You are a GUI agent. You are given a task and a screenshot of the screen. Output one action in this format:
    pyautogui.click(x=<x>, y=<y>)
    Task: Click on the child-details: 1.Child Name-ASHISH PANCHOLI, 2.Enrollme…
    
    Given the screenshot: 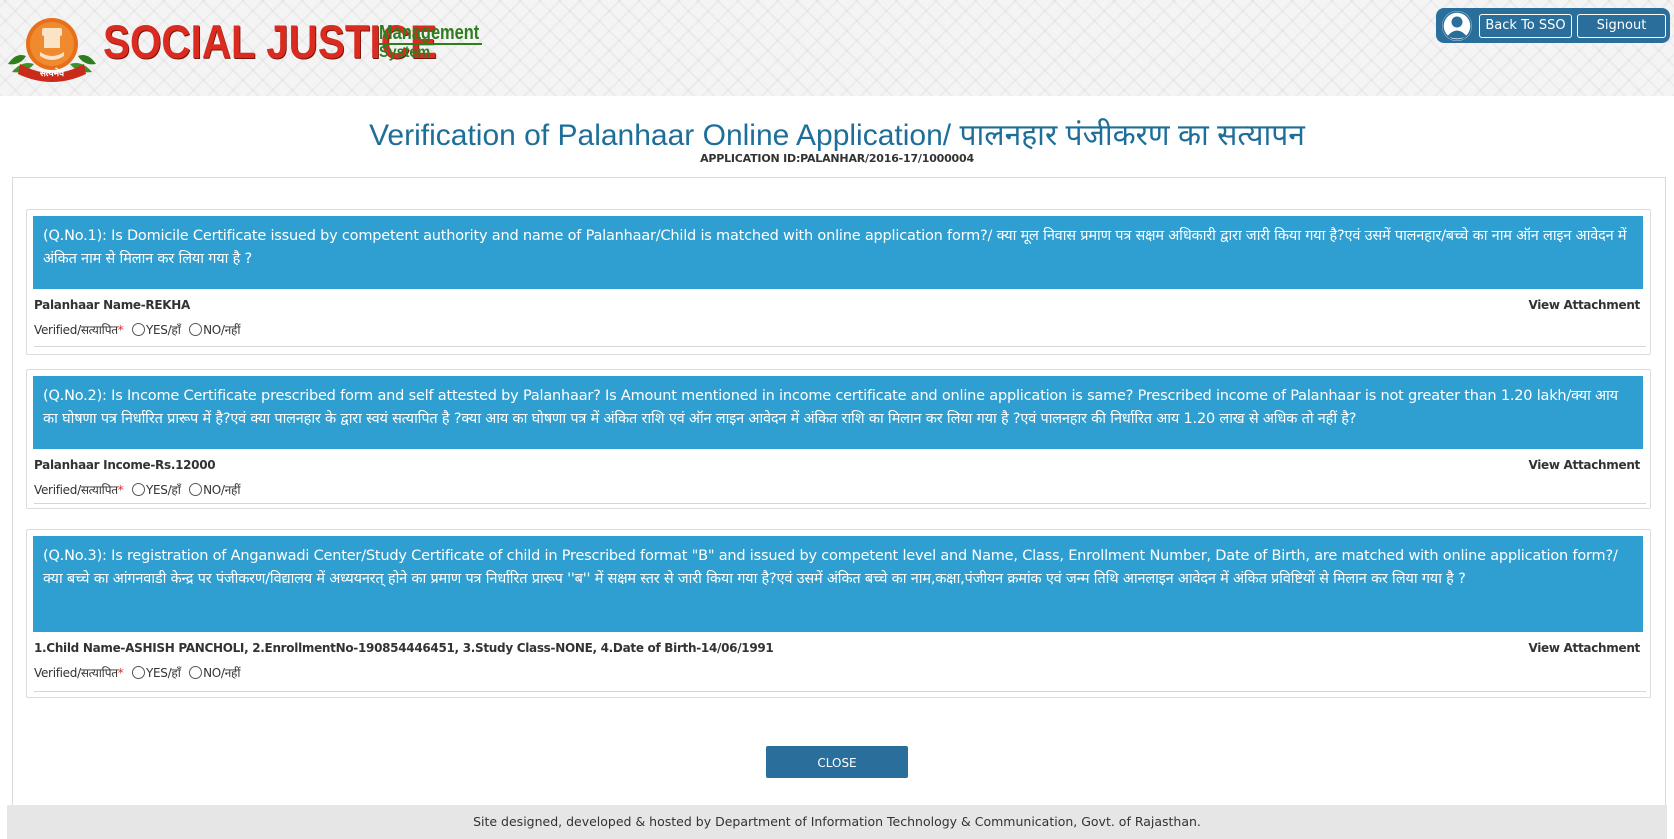 What is the action you would take?
    pyautogui.click(x=404, y=648)
    